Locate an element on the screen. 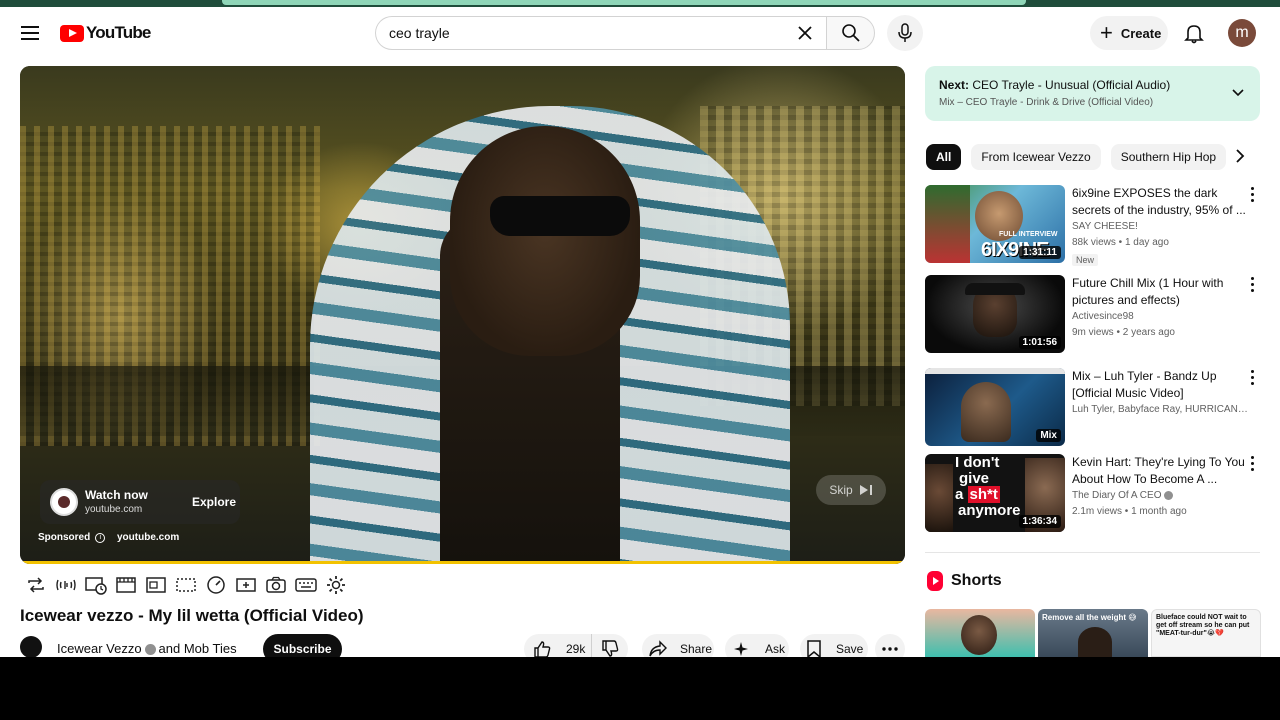  ad-info-icon: i is located at coordinates (100, 537).